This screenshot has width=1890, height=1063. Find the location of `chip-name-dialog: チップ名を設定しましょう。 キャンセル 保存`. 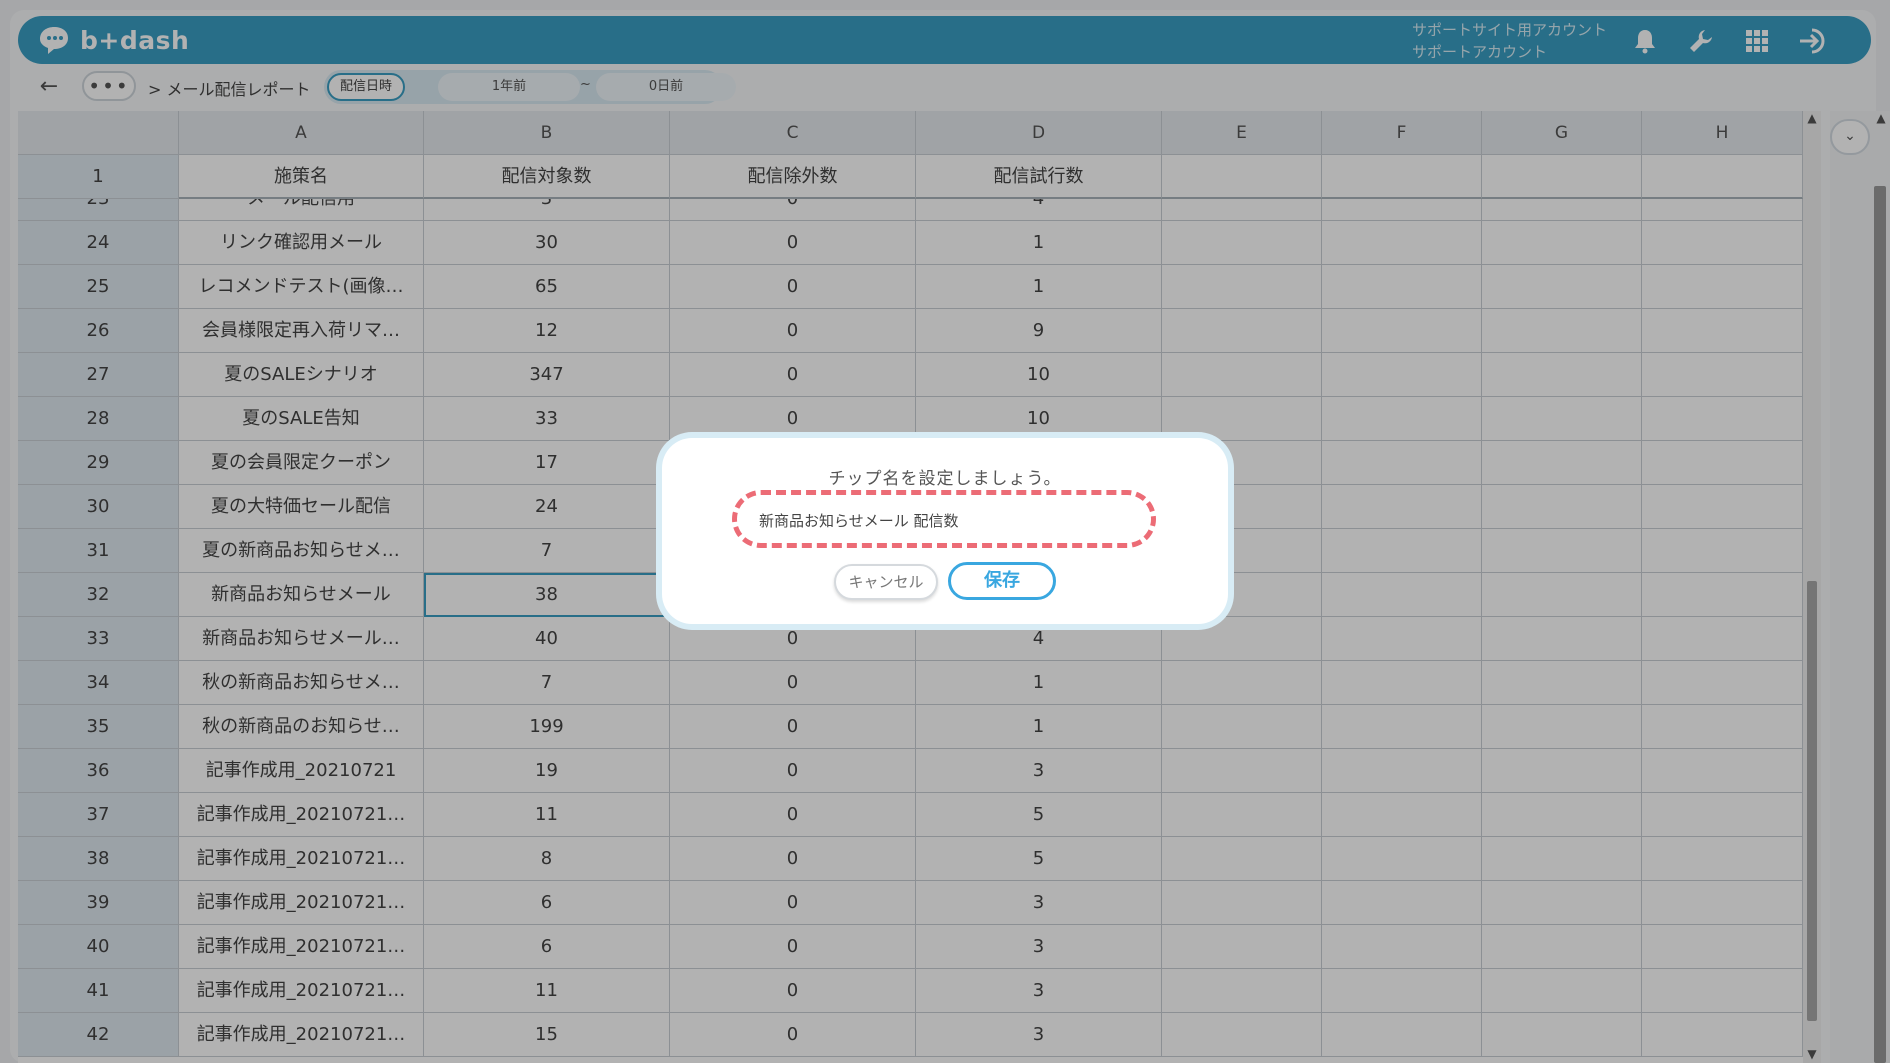

chip-name-dialog: チップ名を設定しましょう。 キャンセル 保存 is located at coordinates (945, 531).